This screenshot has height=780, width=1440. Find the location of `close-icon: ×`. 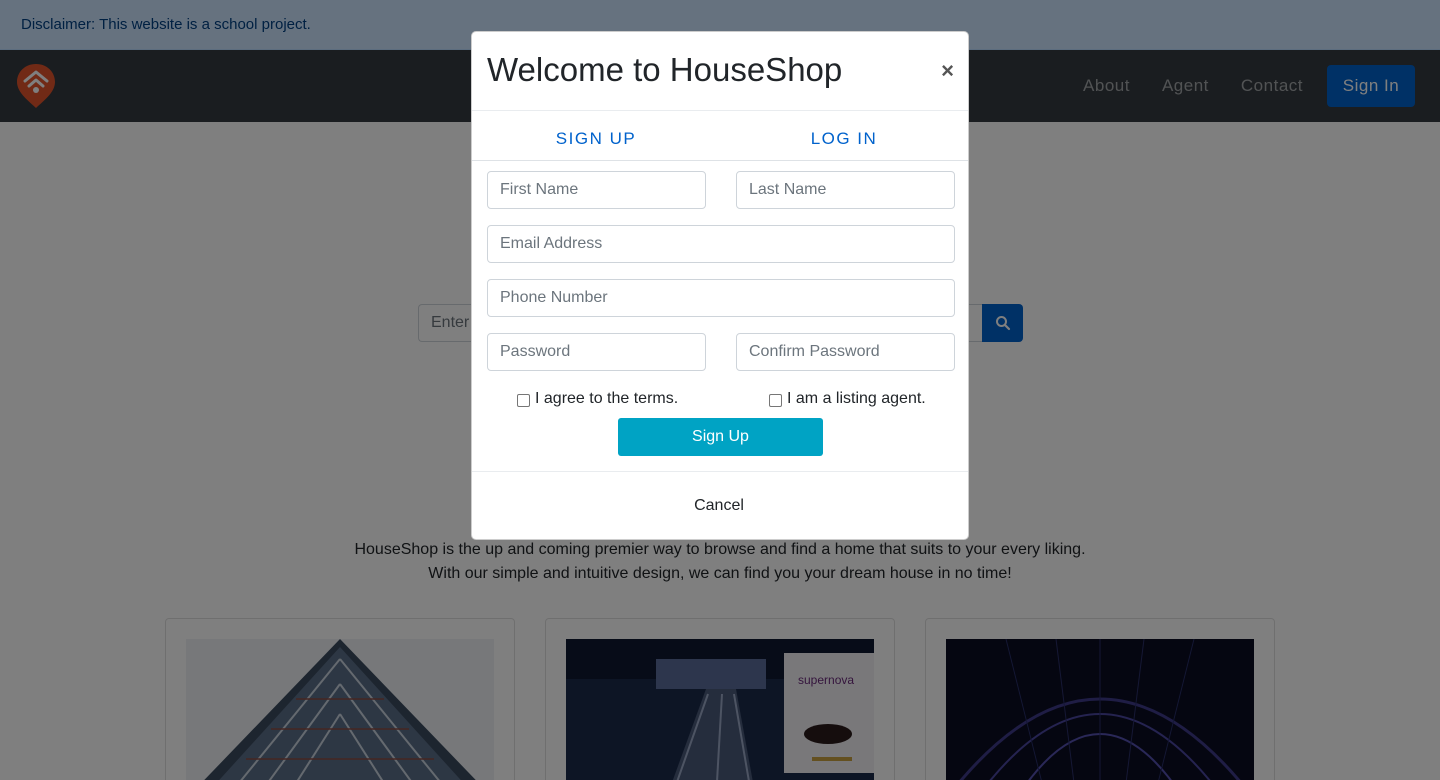

close-icon: × is located at coordinates (947, 71).